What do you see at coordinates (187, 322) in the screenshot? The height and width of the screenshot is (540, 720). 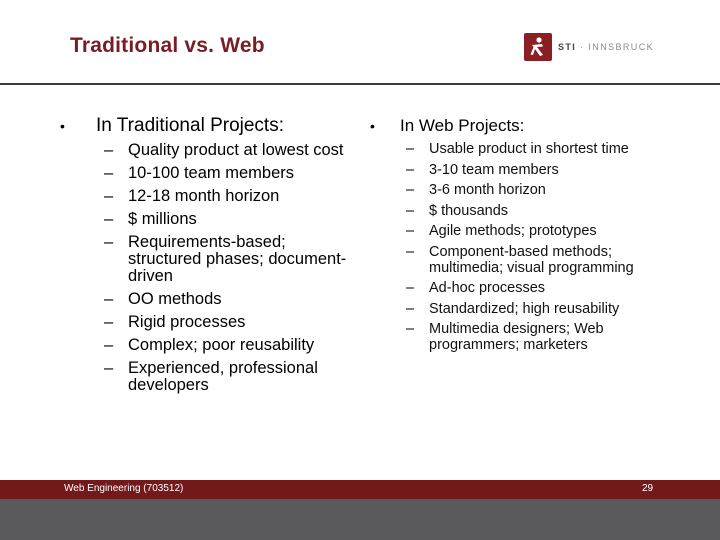 I see `item-text: Rigid processes` at bounding box center [187, 322].